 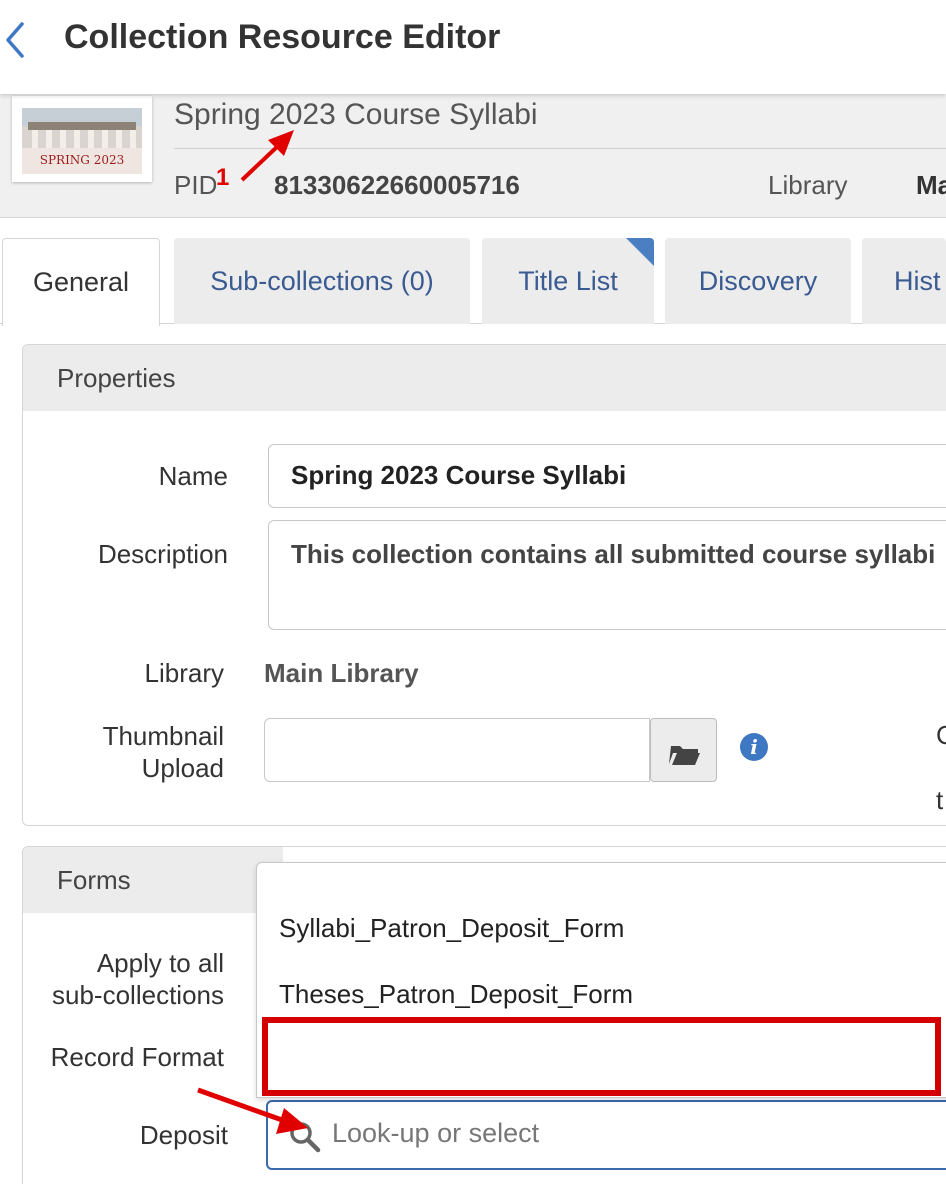 I want to click on folder-icon, so click(x=684, y=755).